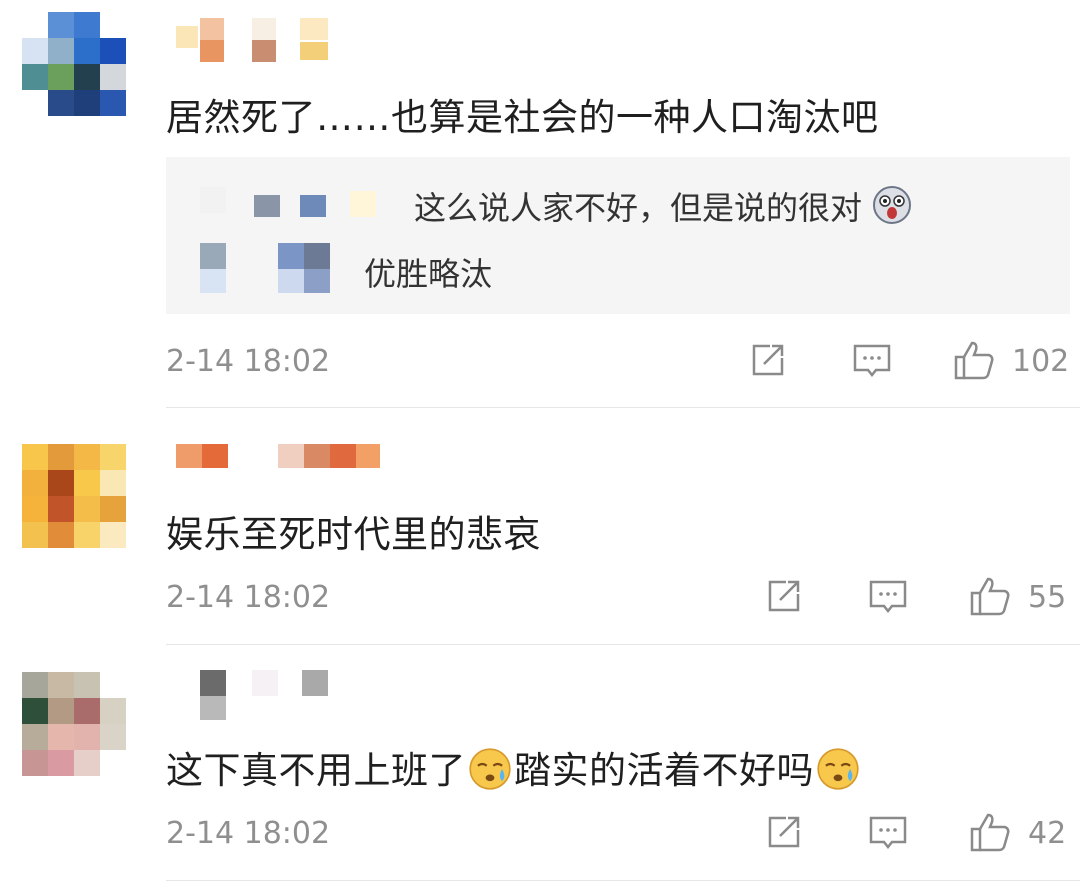  Describe the element at coordinates (892, 205) in the screenshot. I see `scared-face-emoji` at that location.